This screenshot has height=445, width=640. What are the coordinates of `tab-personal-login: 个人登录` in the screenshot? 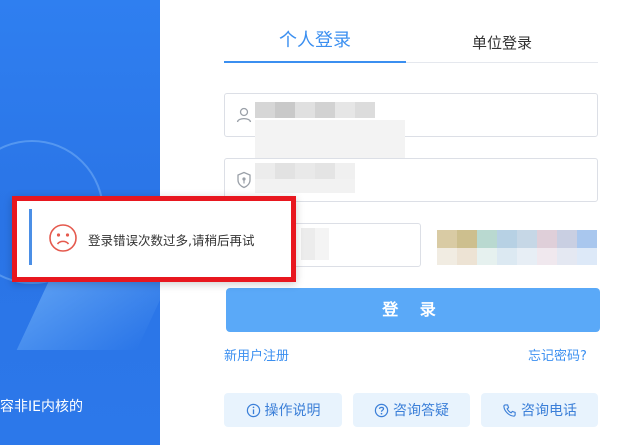 It's located at (315, 44).